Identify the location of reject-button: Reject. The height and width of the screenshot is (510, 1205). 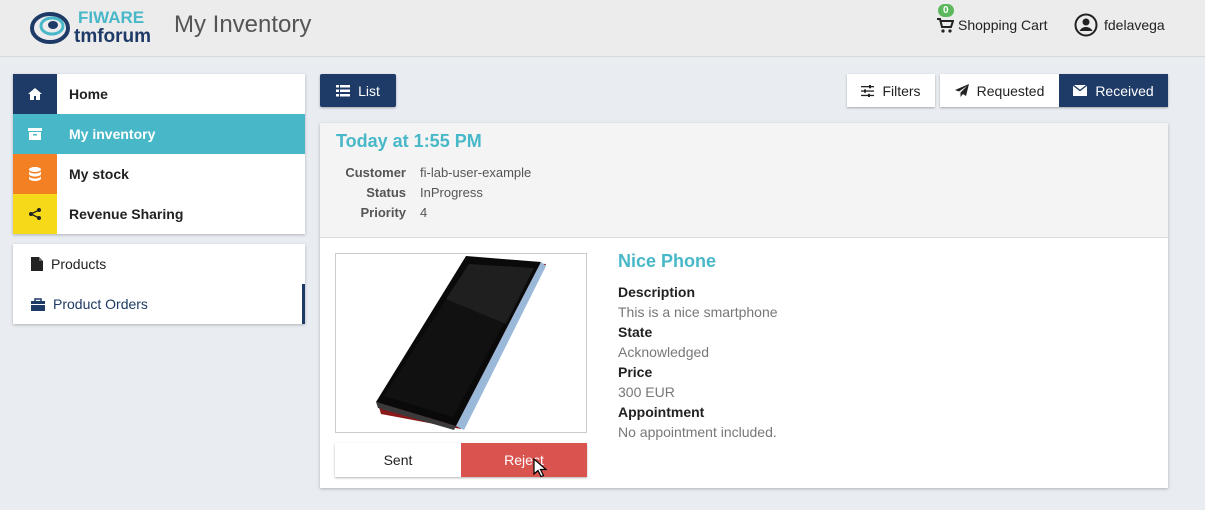
(524, 460).